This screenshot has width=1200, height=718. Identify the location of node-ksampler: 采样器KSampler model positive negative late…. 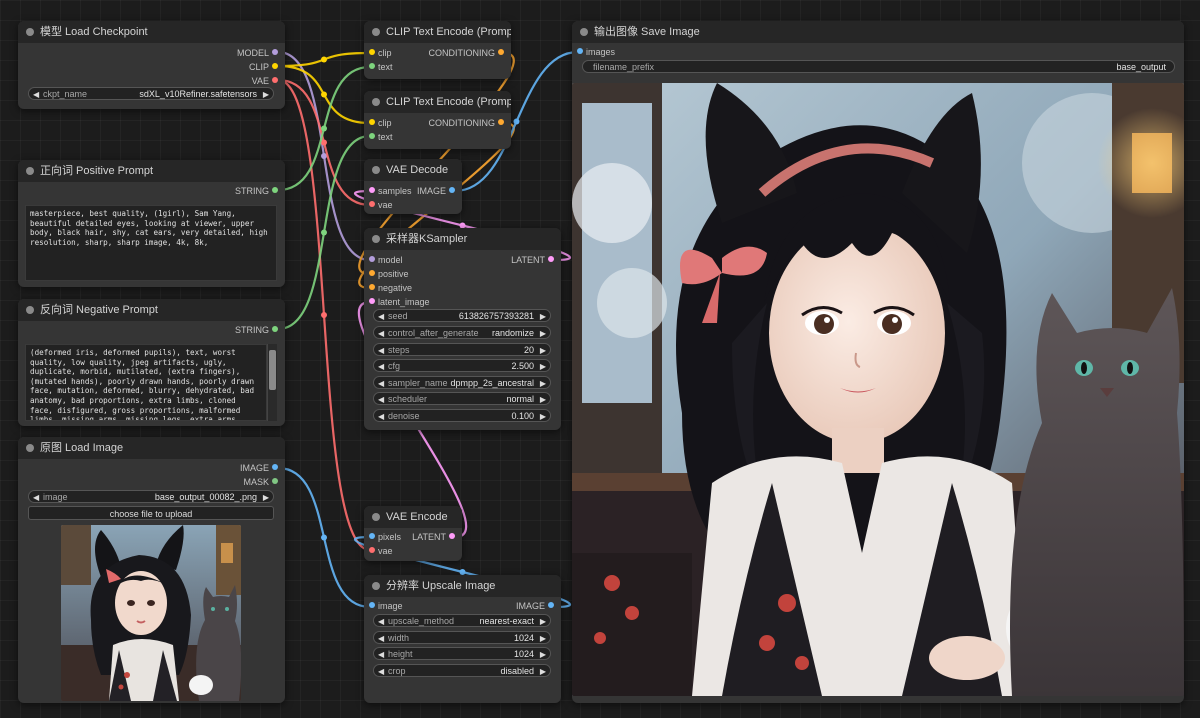
(462, 329).